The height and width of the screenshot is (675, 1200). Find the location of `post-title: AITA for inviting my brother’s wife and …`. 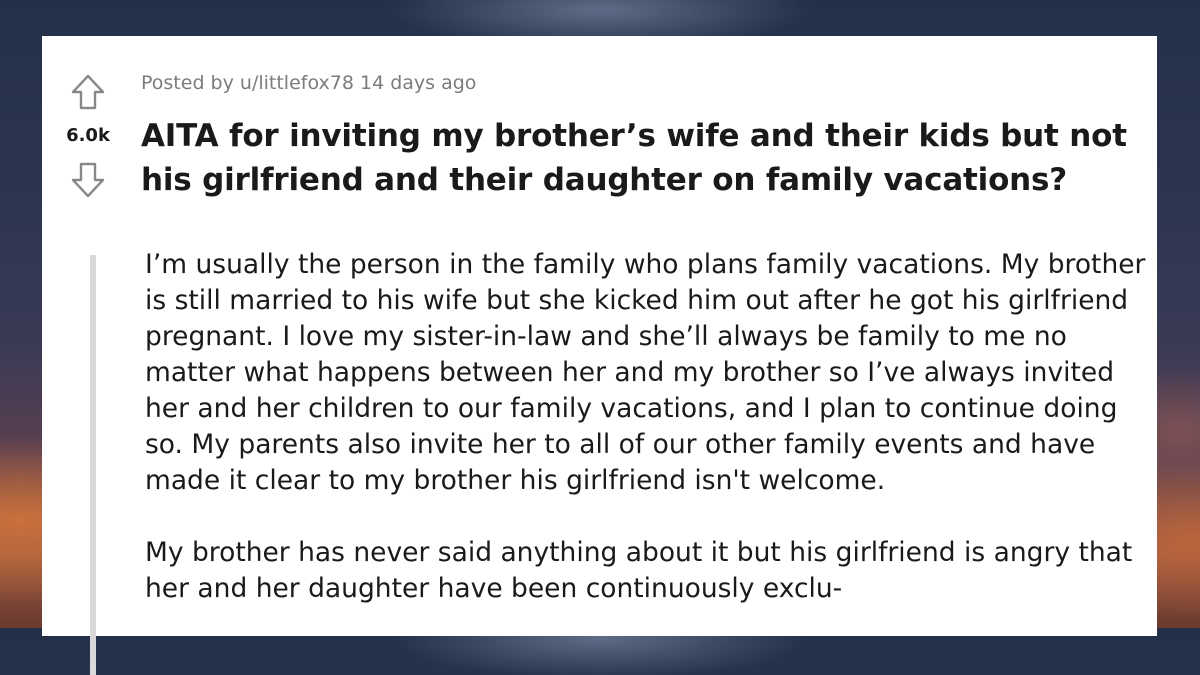

post-title: AITA for inviting my brother’s wife and … is located at coordinates (646, 158).